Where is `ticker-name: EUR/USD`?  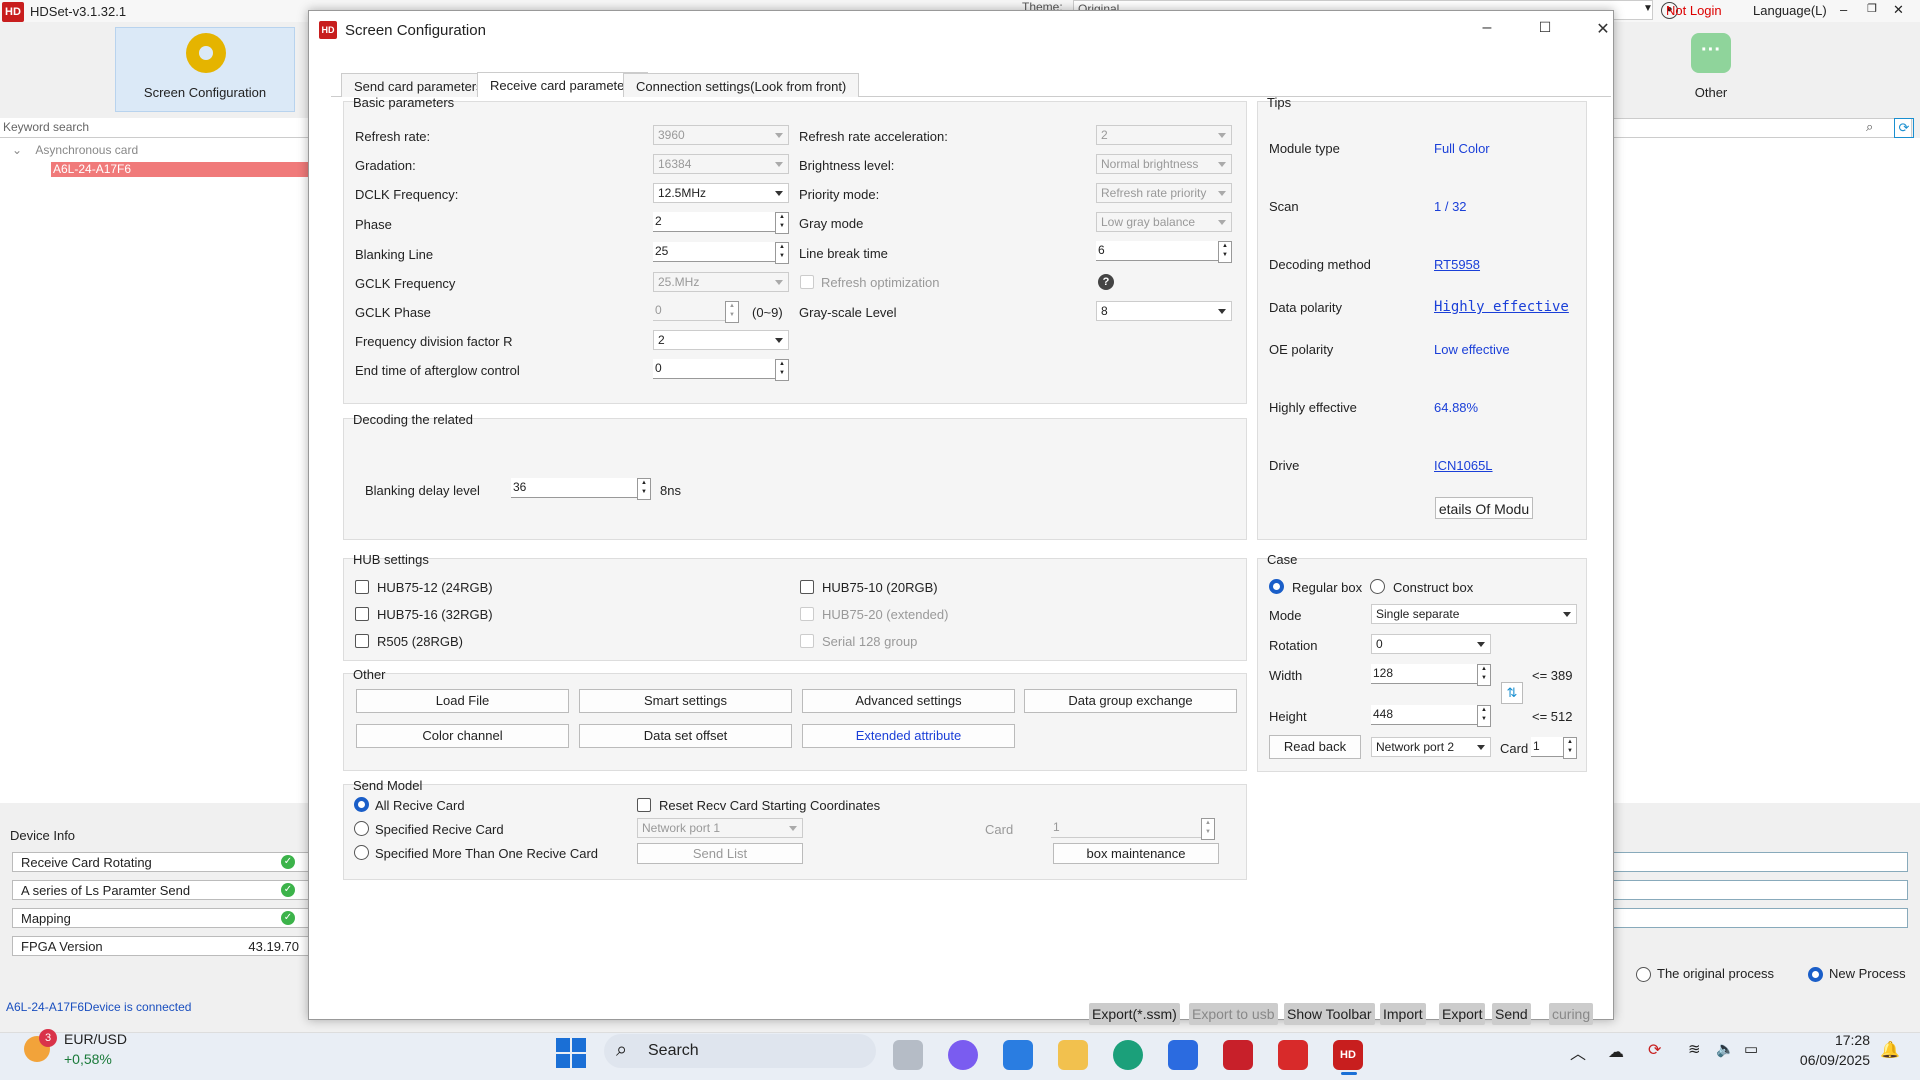
ticker-name: EUR/USD is located at coordinates (95, 1039).